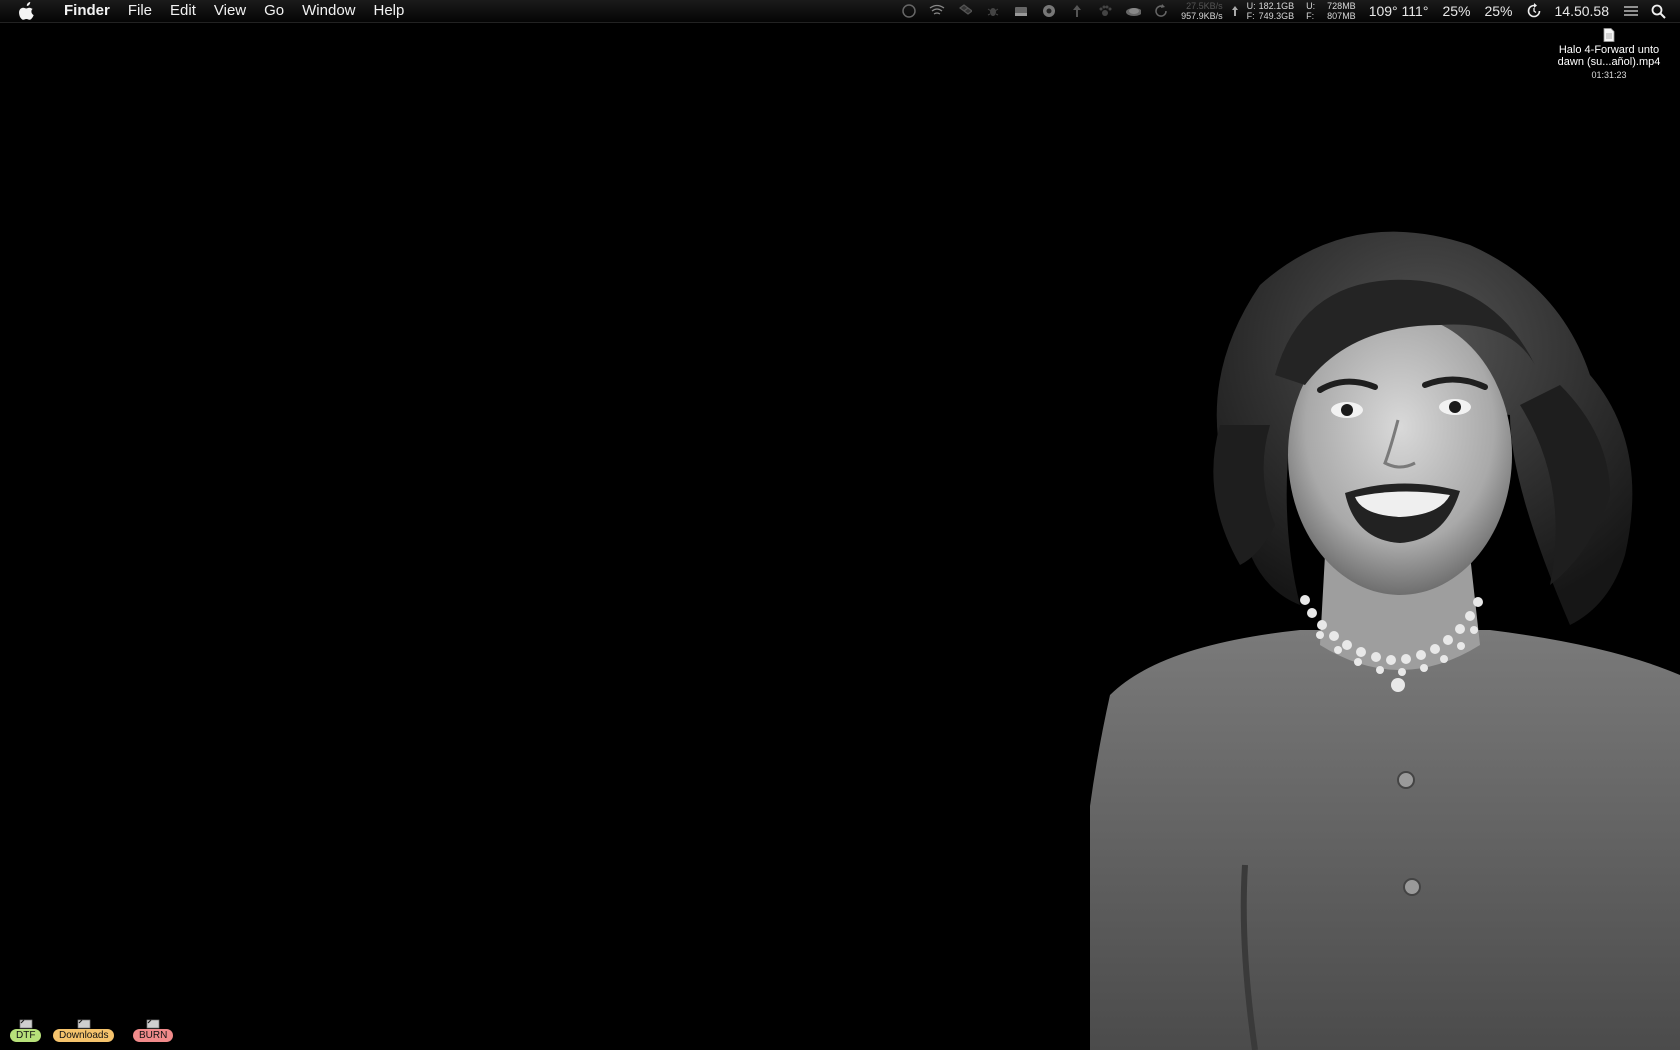 The image size is (1680, 1050). What do you see at coordinates (909, 11) in the screenshot?
I see `activity-circle-icon` at bounding box center [909, 11].